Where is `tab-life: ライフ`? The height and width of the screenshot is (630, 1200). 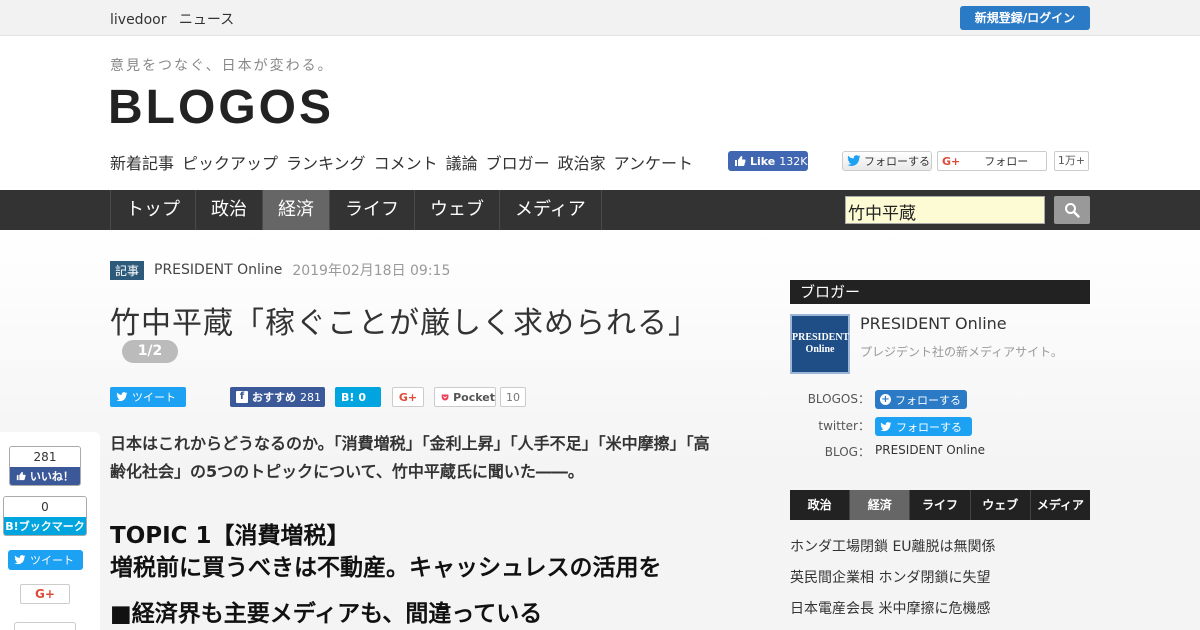 tab-life: ライフ is located at coordinates (372, 210).